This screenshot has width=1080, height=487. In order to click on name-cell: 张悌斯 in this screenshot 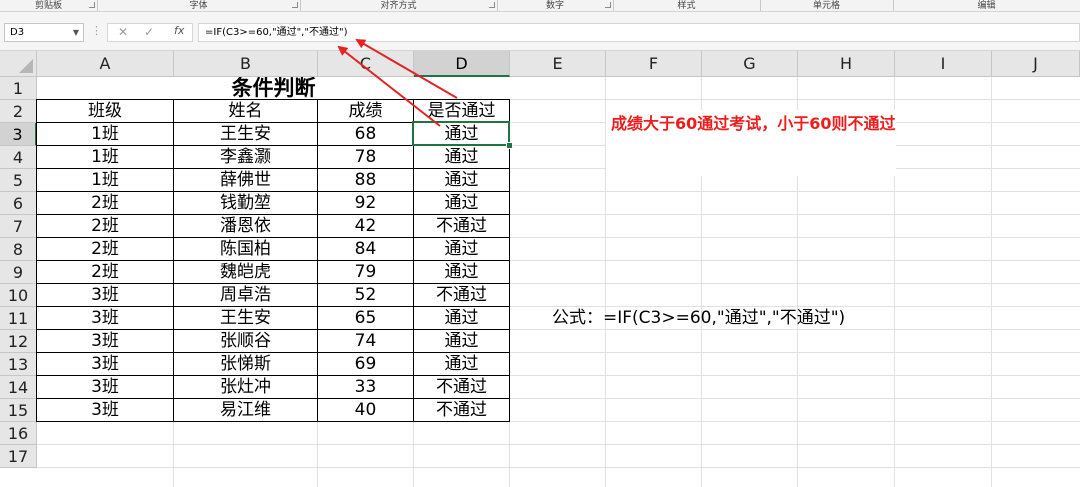, I will do `click(246, 364)`.